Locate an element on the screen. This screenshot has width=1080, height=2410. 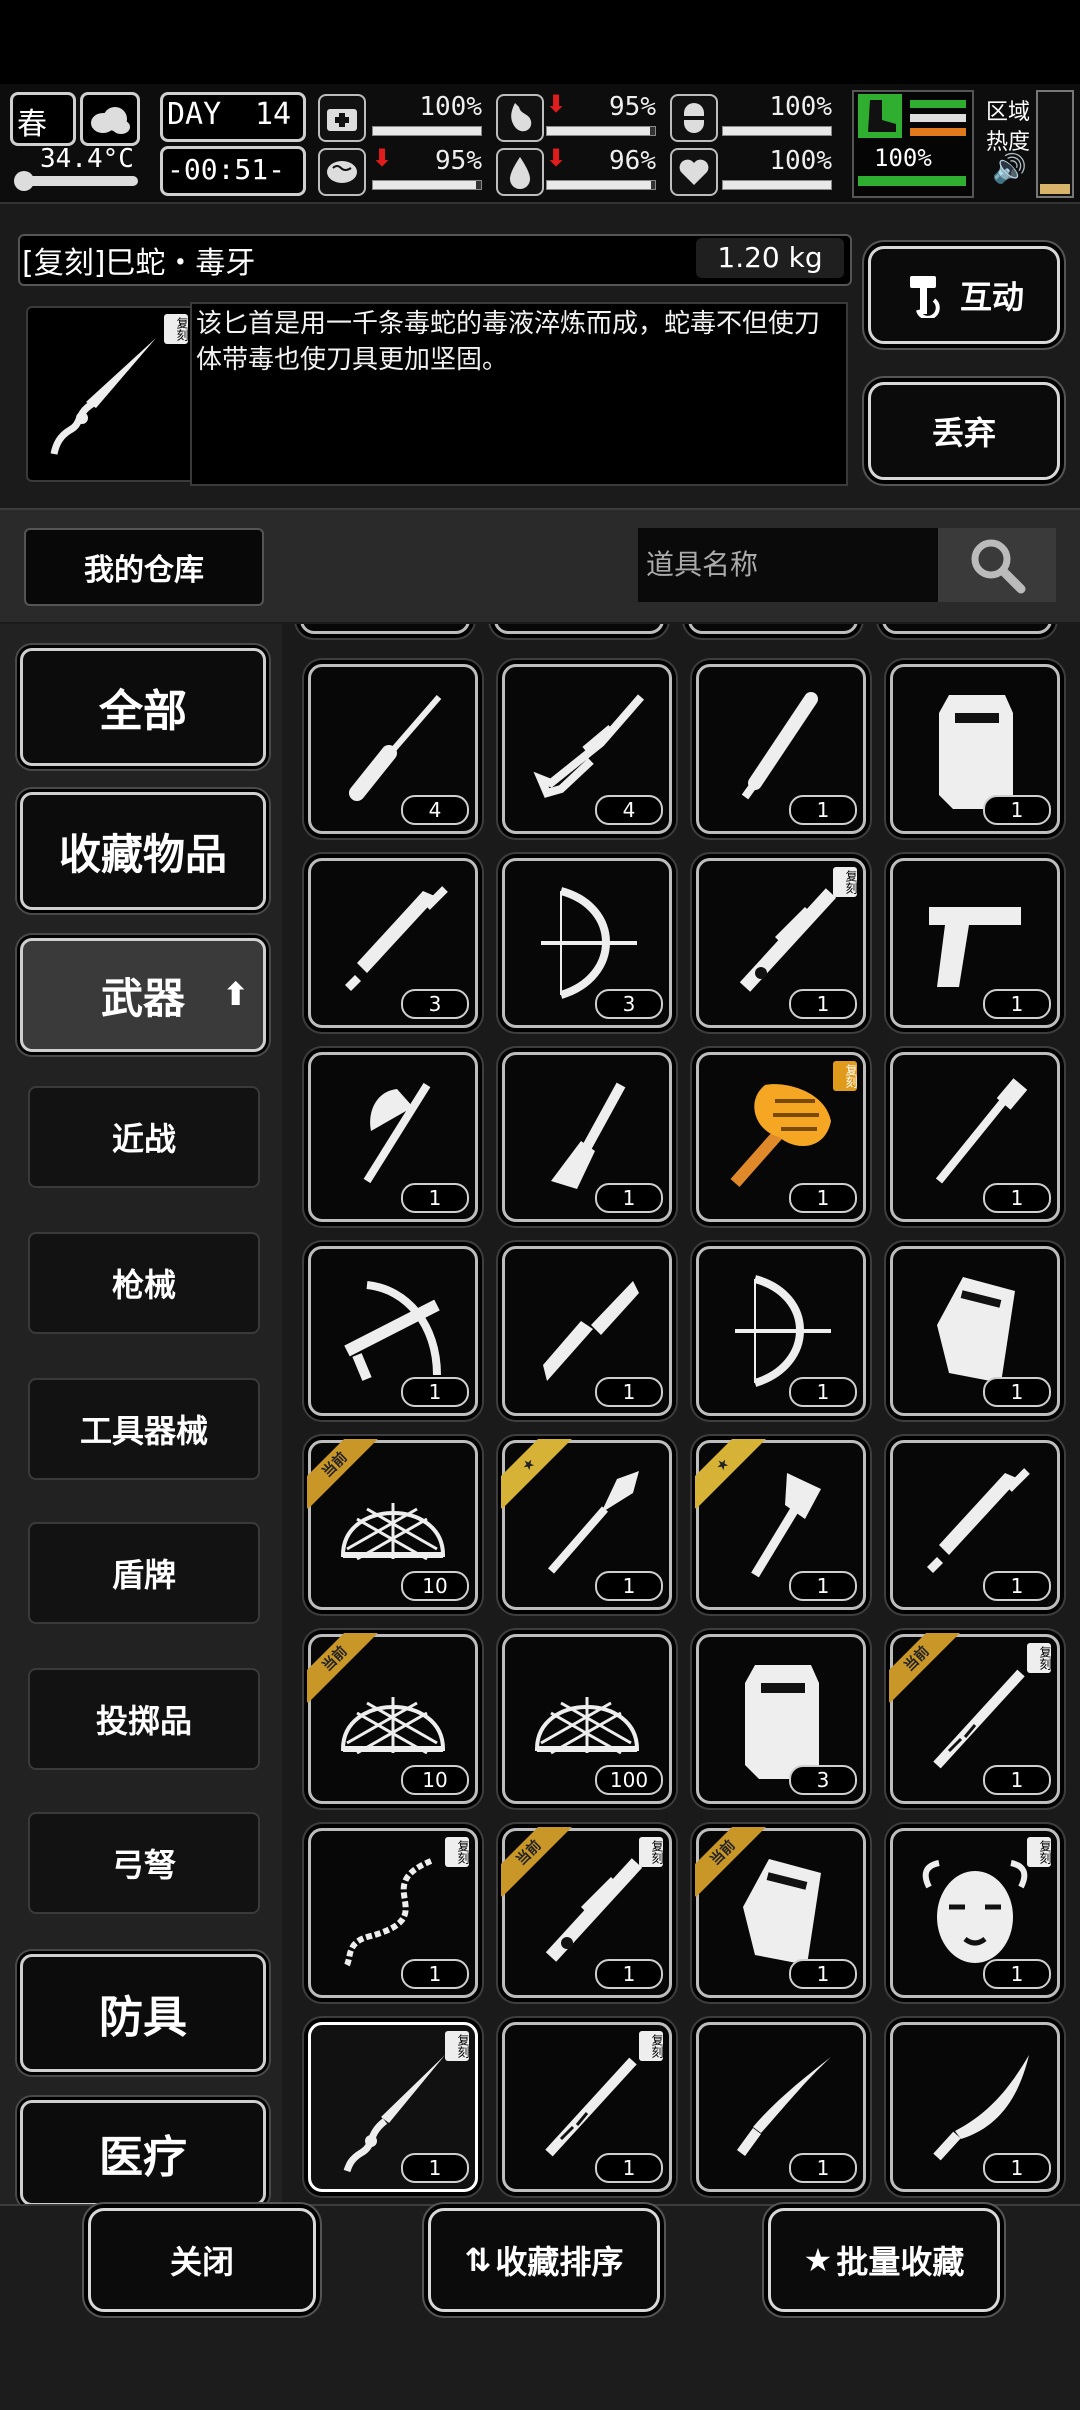
day-counter: DAY 14 is located at coordinates (233, 117).